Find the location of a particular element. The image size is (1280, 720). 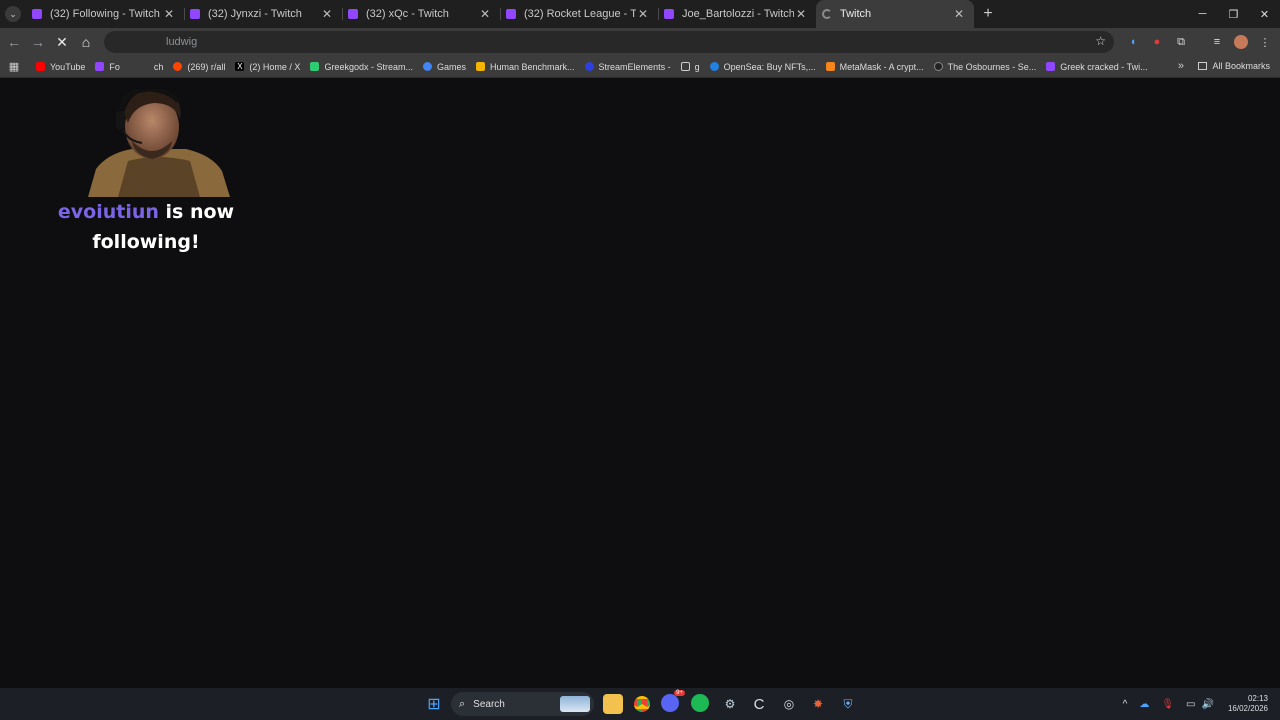

menu-dots-icon: ⋮ is located at coordinates (1265, 42).